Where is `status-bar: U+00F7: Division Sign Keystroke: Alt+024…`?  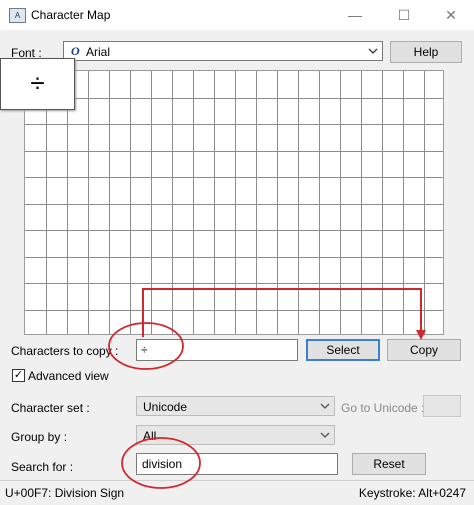
status-bar: U+00F7: Division Sign Keystroke: Alt+024… is located at coordinates (237, 492).